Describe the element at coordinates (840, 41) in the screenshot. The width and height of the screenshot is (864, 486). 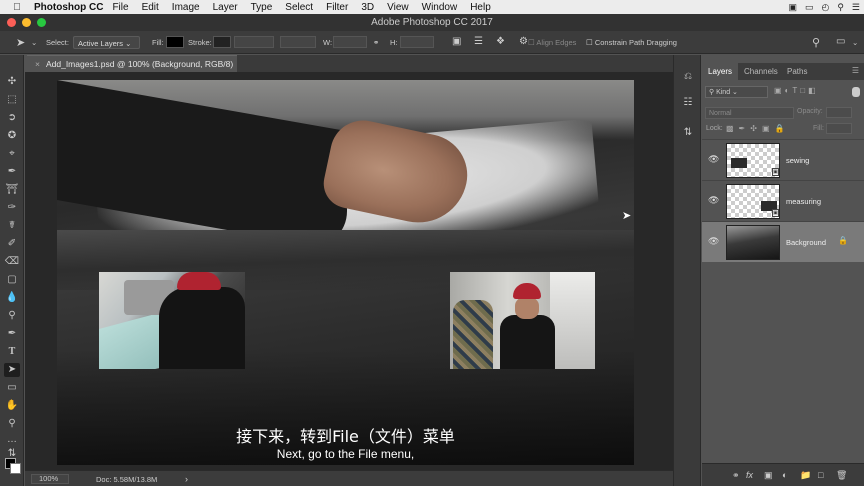
I see `workspace-icon: ▭` at that location.